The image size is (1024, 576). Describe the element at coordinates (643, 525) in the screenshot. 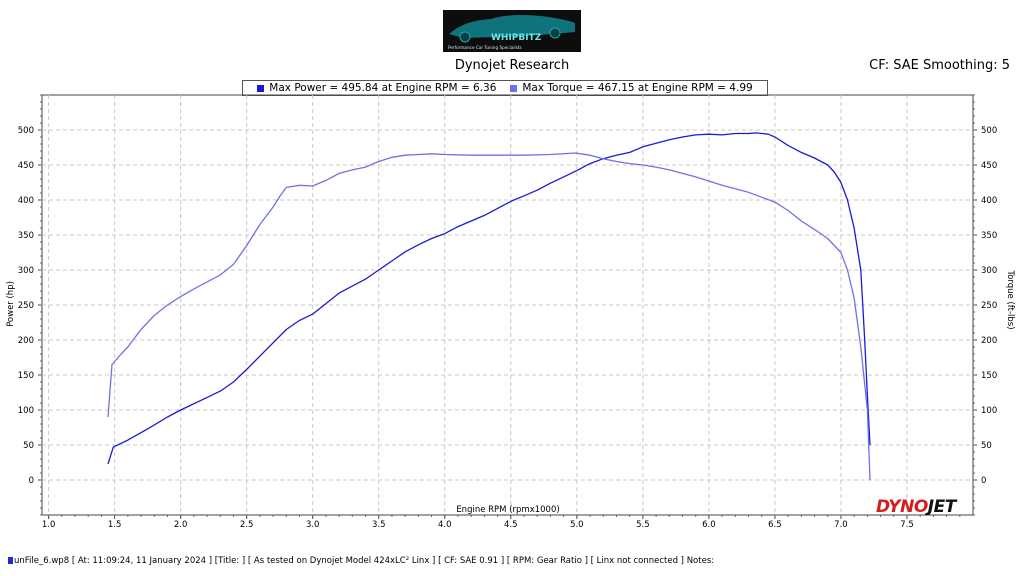

I see `x-tick-label: 5.5` at that location.